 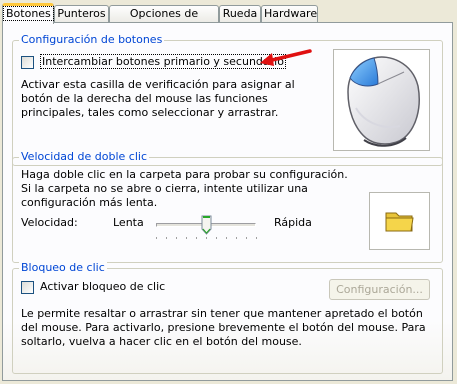 I want to click on tab-label: Rueda, so click(x=240, y=13).